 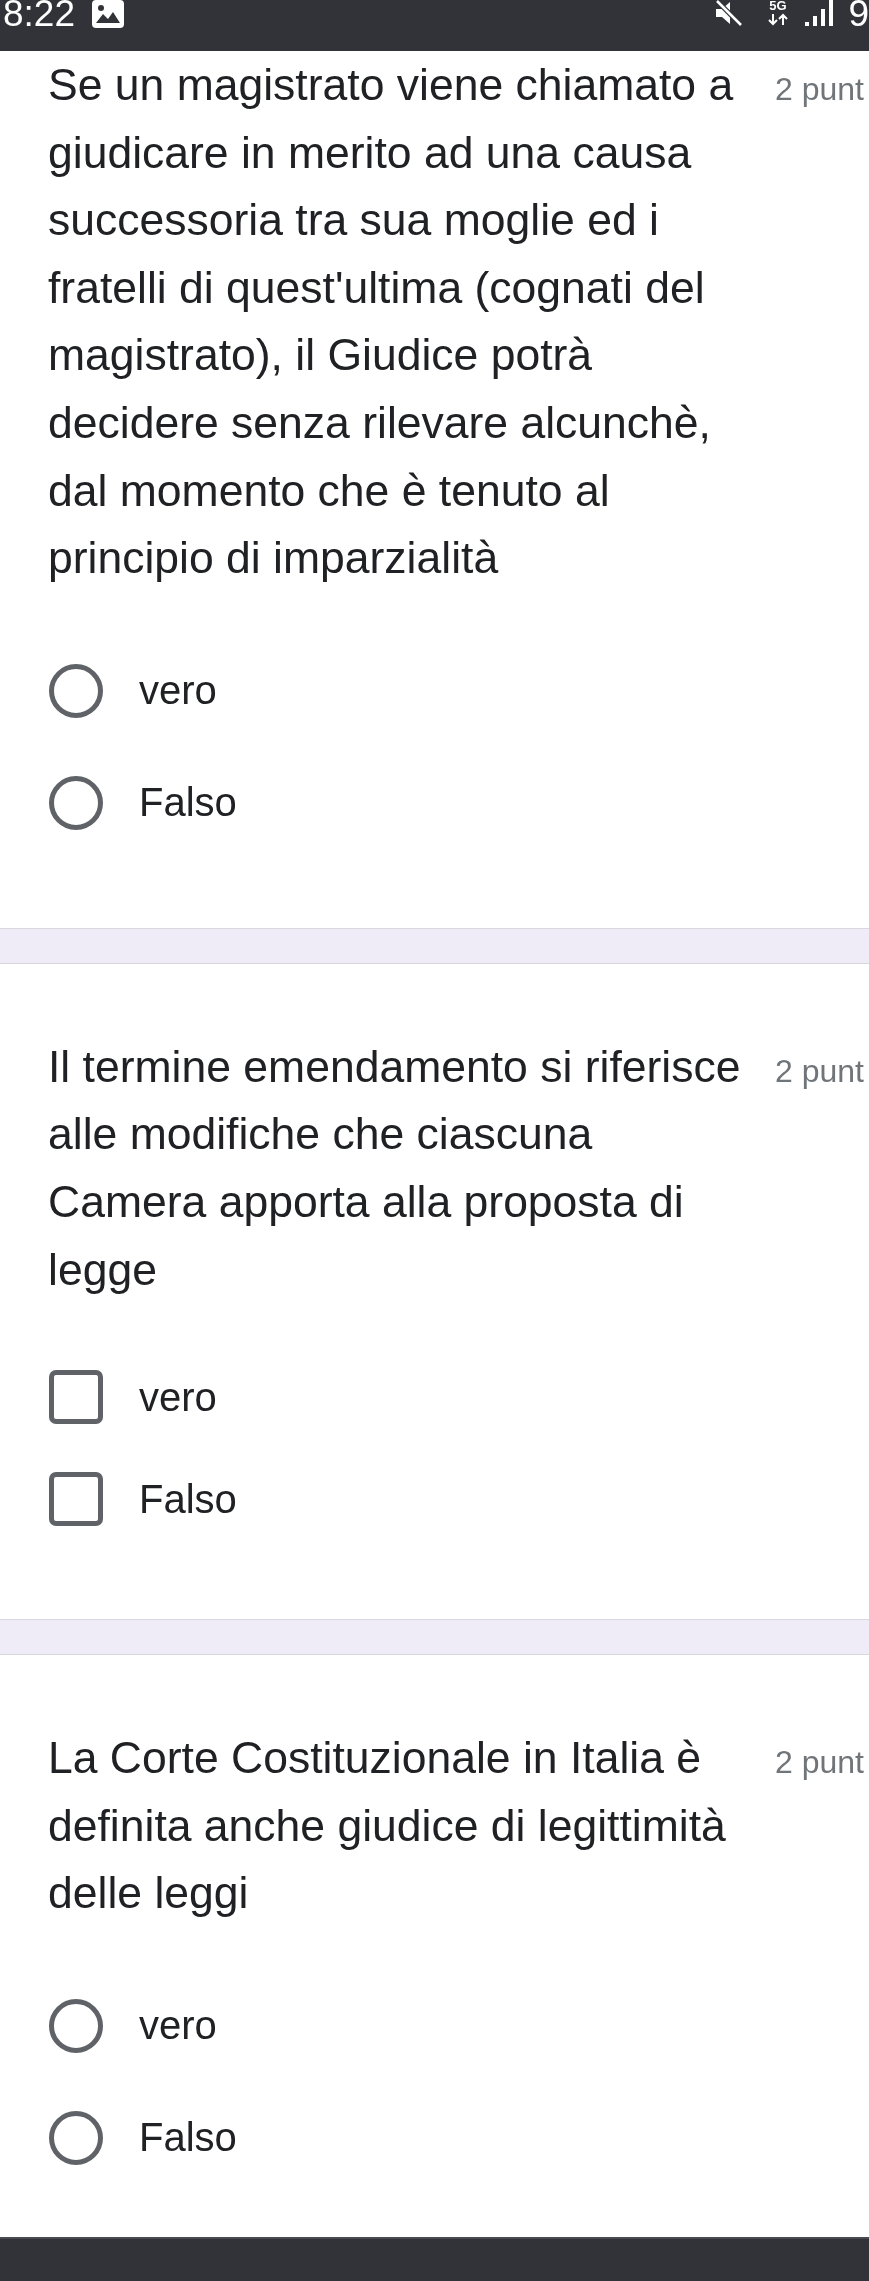 I want to click on data-arrows-icon, so click(x=777, y=19).